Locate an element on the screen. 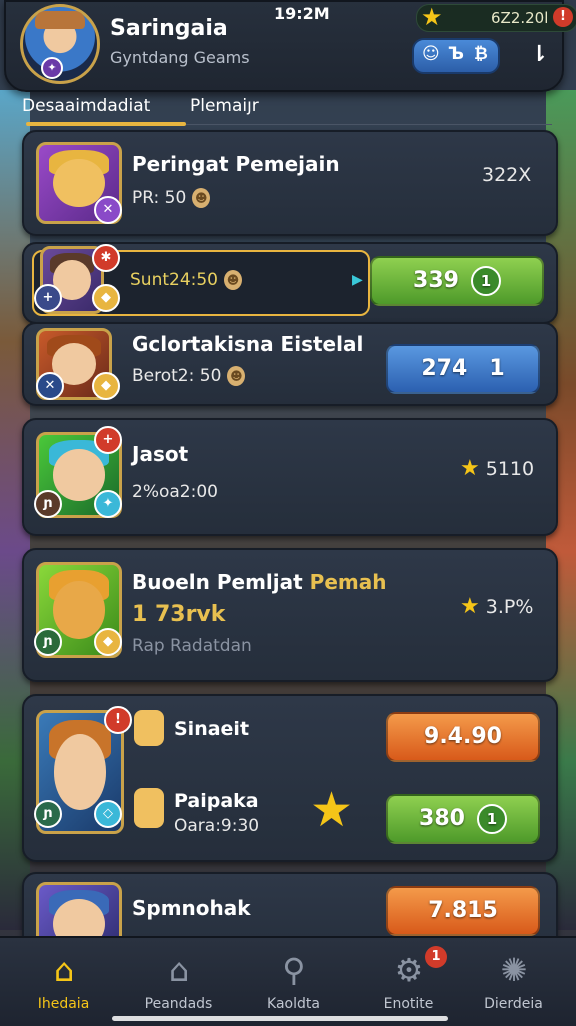 The image size is (576, 1026). tab-plemair: Plemaiյr is located at coordinates (224, 106).